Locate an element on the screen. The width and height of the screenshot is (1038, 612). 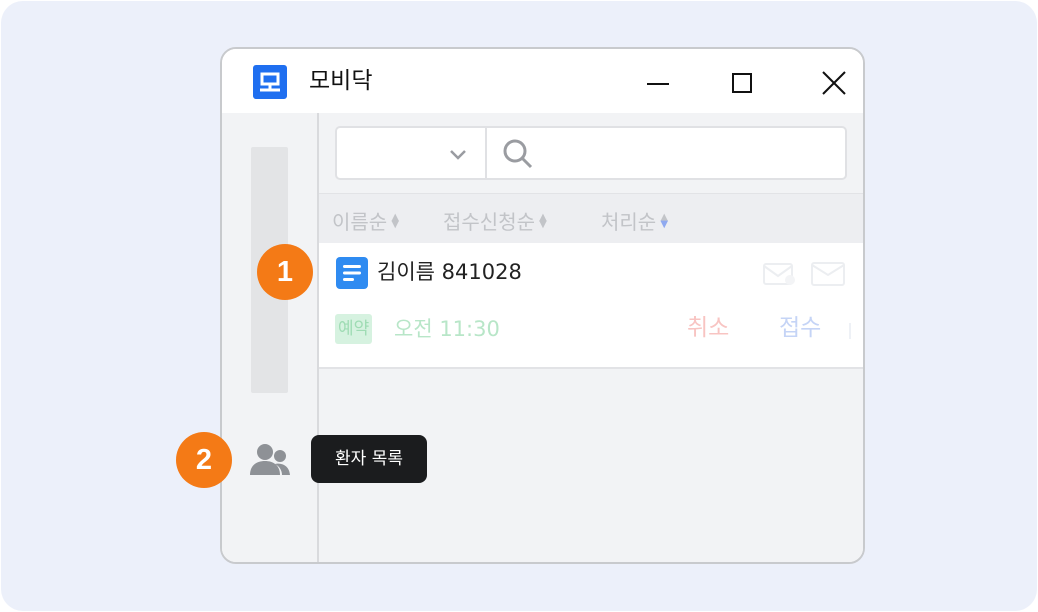
sort-by-received-label: 접수신청순 is located at coordinates (489, 222).